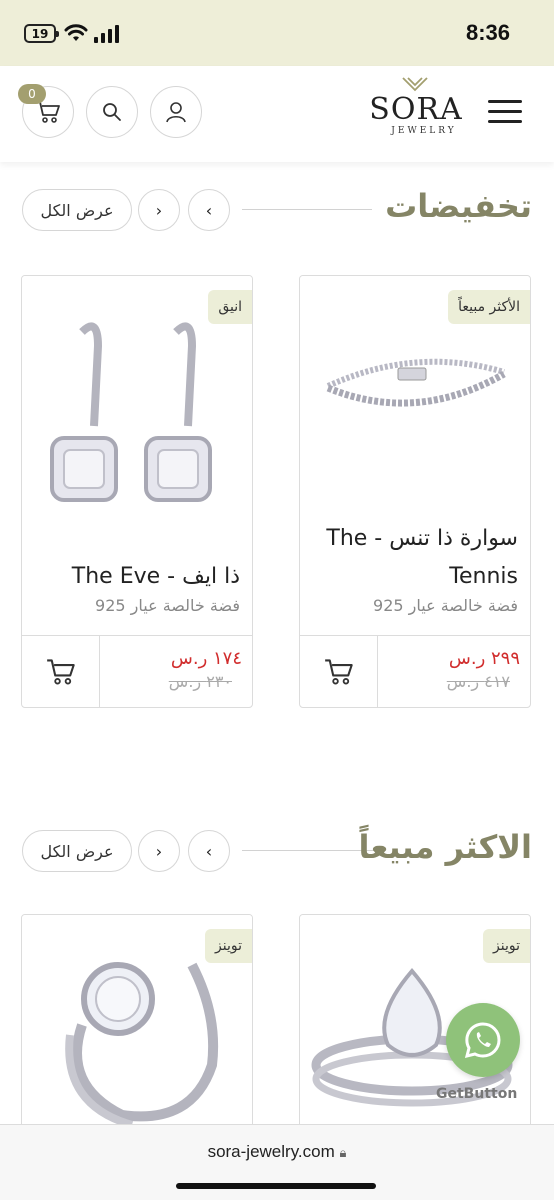 The height and width of the screenshot is (1200, 554). Describe the element at coordinates (137, 577) in the screenshot. I see `product-name: ذا ايف - The Eve` at that location.